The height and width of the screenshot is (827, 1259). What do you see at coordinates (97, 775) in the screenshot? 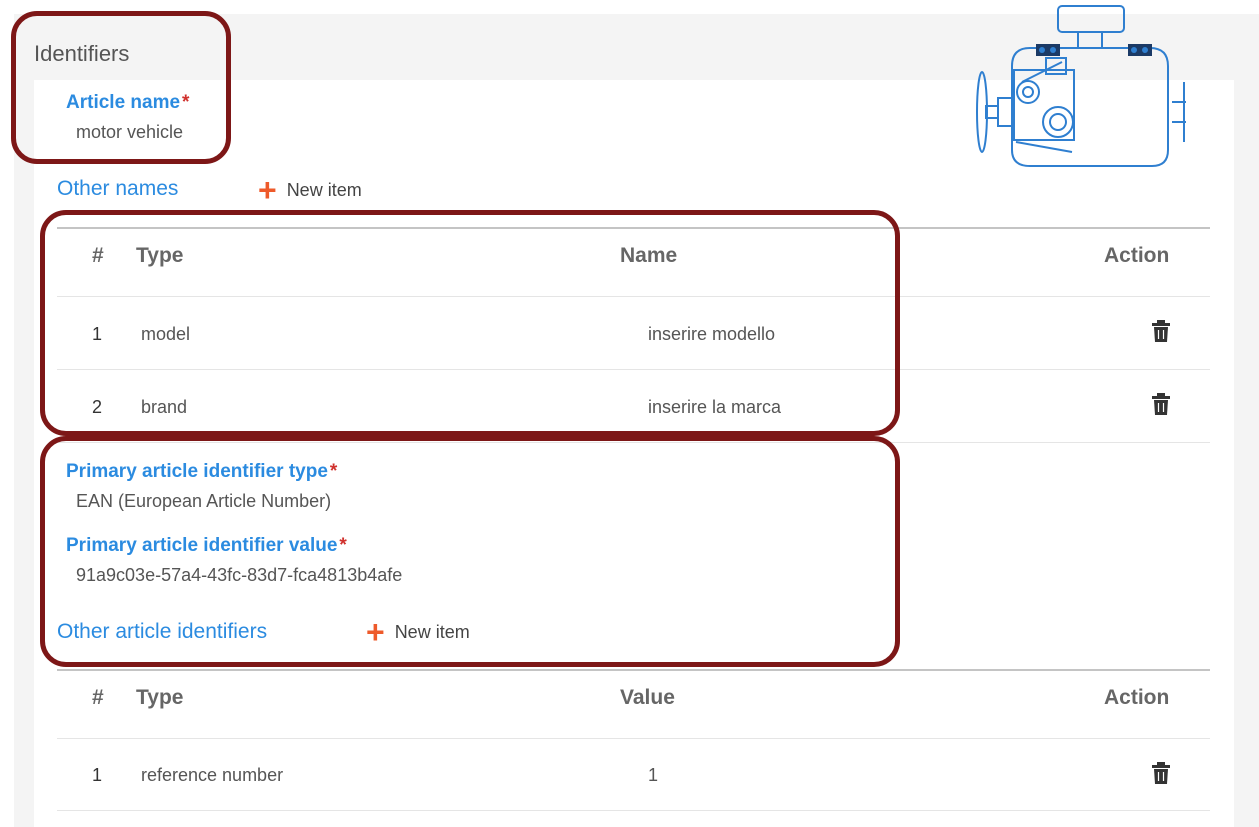
I see `other-identifier-row-1-num: 1` at bounding box center [97, 775].